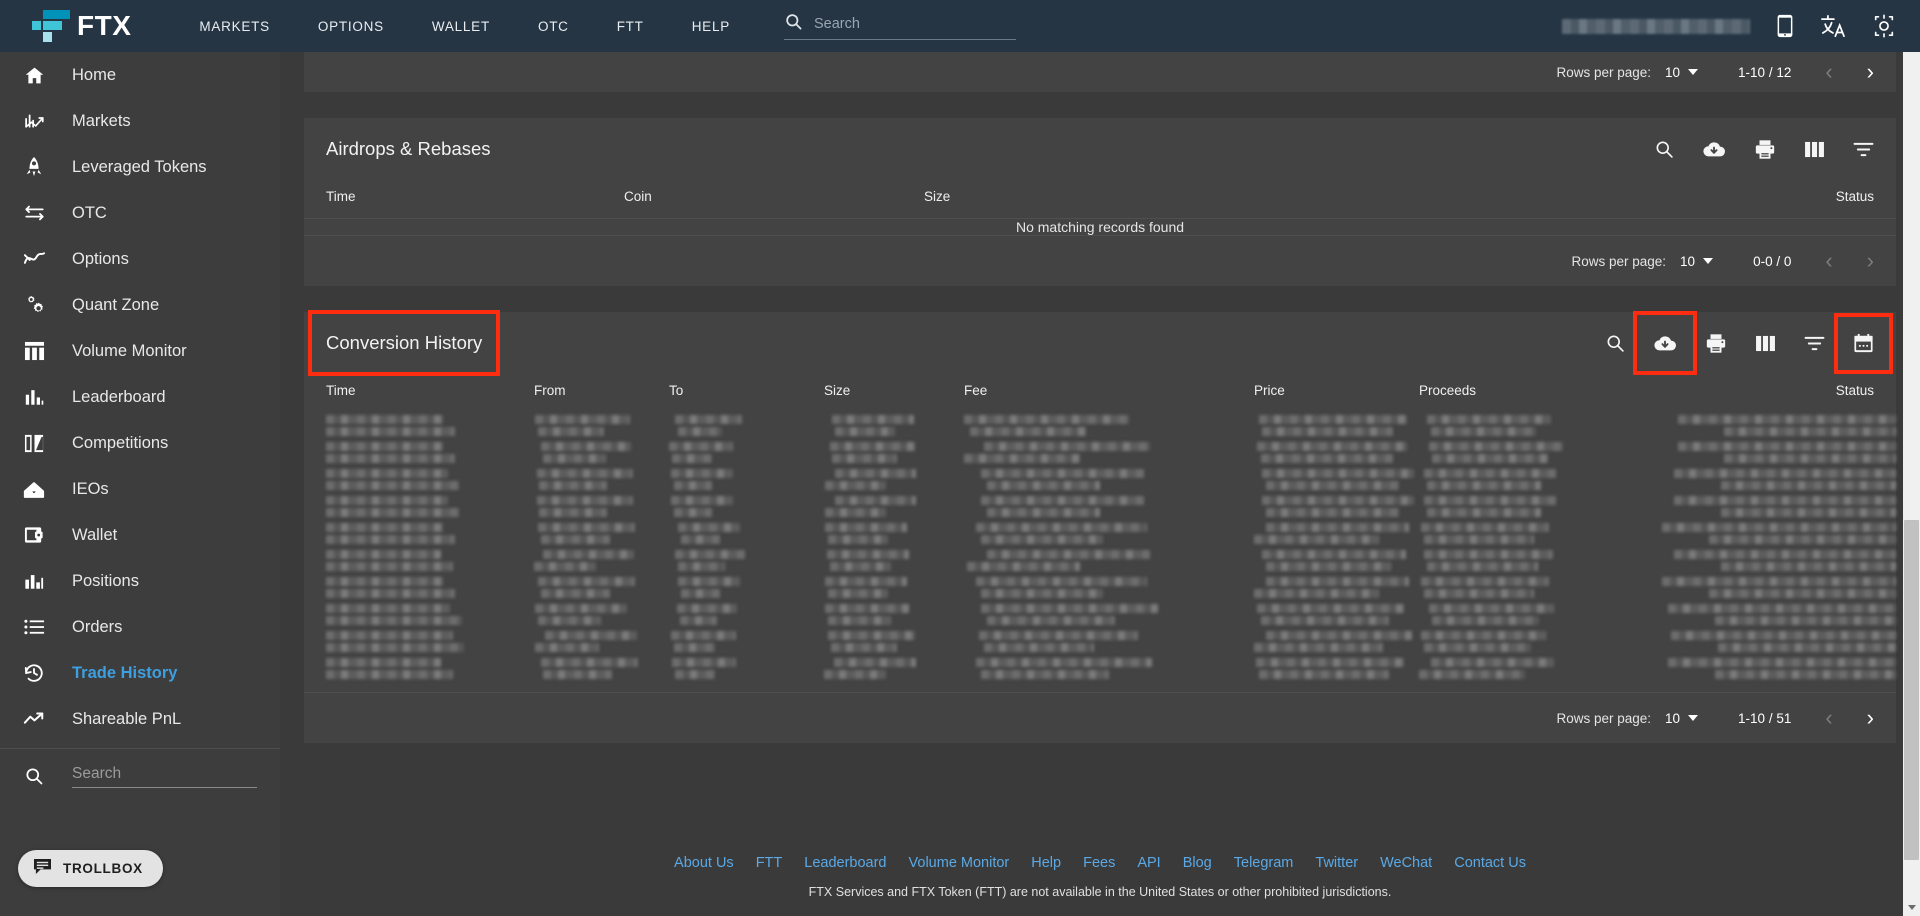 This screenshot has width=1920, height=916. Describe the element at coordinates (959, 863) in the screenshot. I see `footer-link-volume-monitor: Volume Monitor` at that location.